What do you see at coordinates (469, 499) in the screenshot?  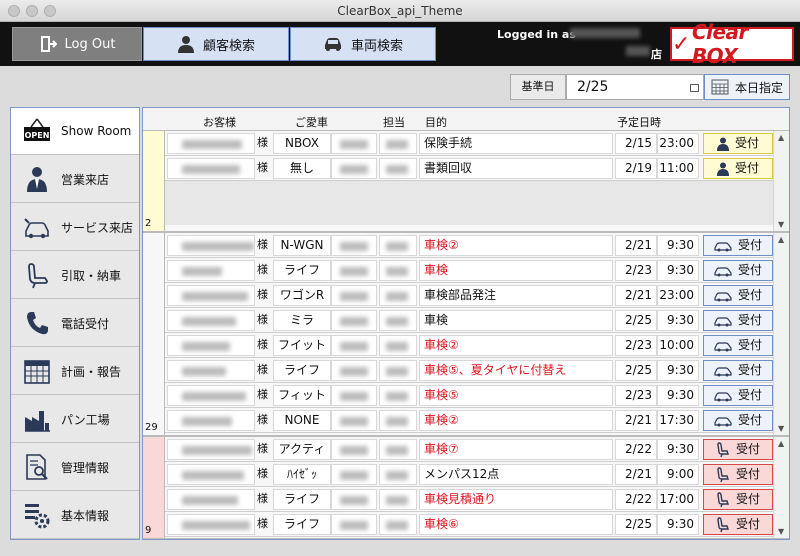 I see `table-row: 様ライフ 車検見積通り 2/22 17:00 受付` at bounding box center [469, 499].